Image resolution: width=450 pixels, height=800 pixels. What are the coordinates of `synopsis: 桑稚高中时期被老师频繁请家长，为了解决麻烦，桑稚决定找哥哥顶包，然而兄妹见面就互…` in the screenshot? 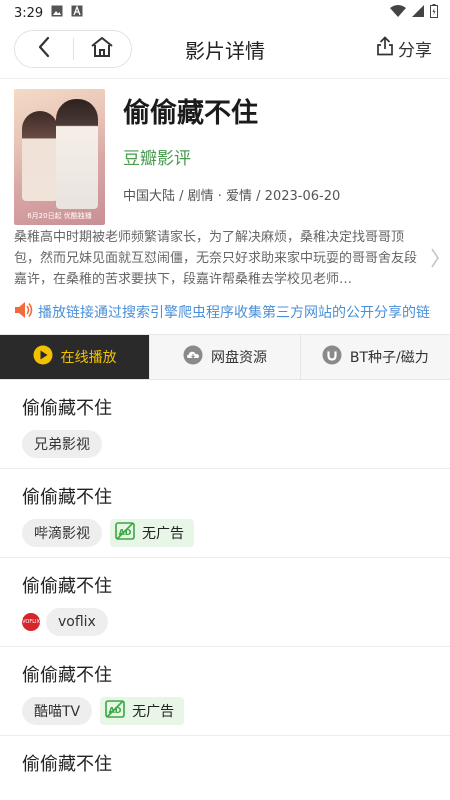 It's located at (225, 260).